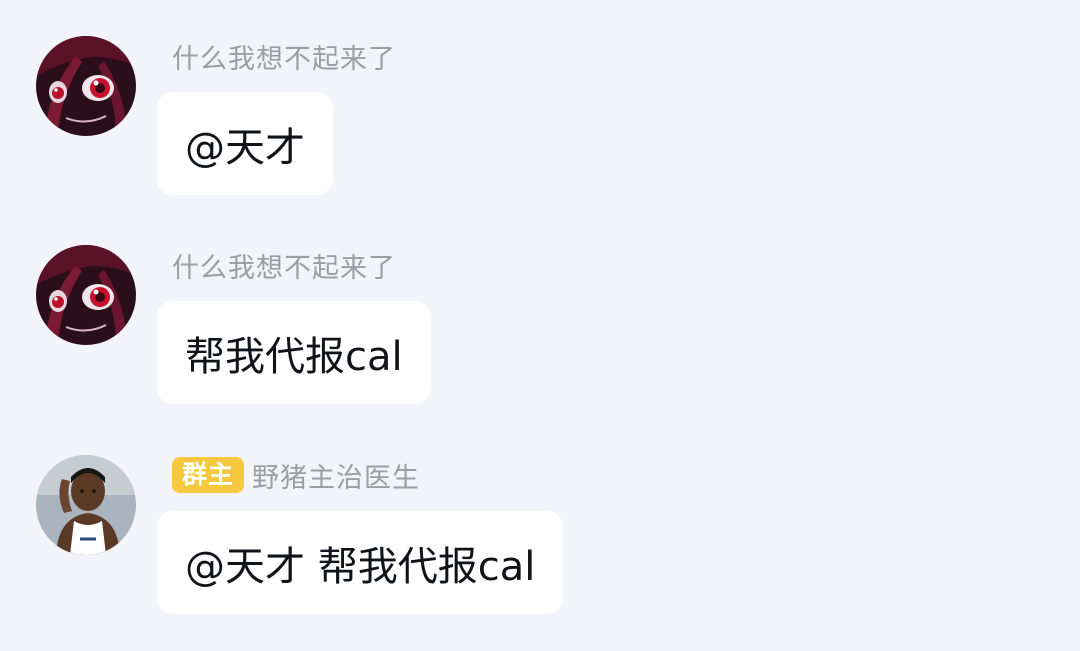  What do you see at coordinates (208, 475) in the screenshot?
I see `group-owner-badge: 群主` at bounding box center [208, 475].